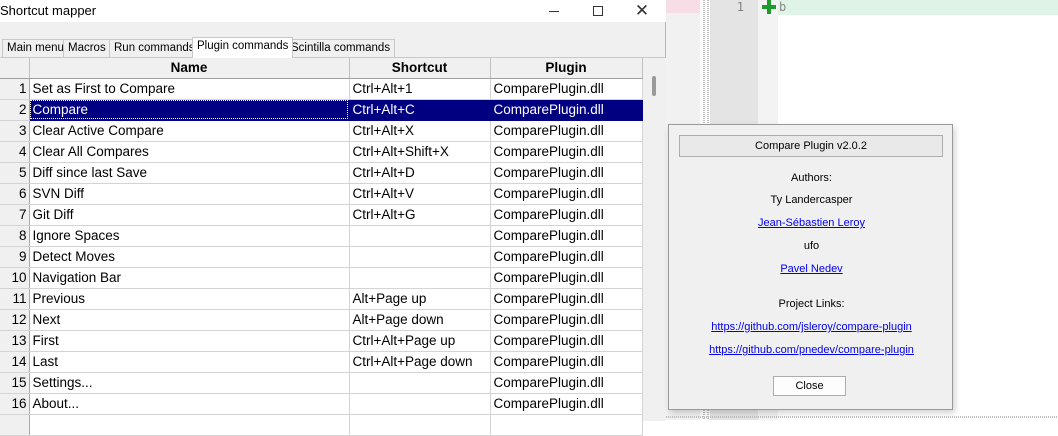  I want to click on cell-name: Clear Active Compare, so click(189, 131).